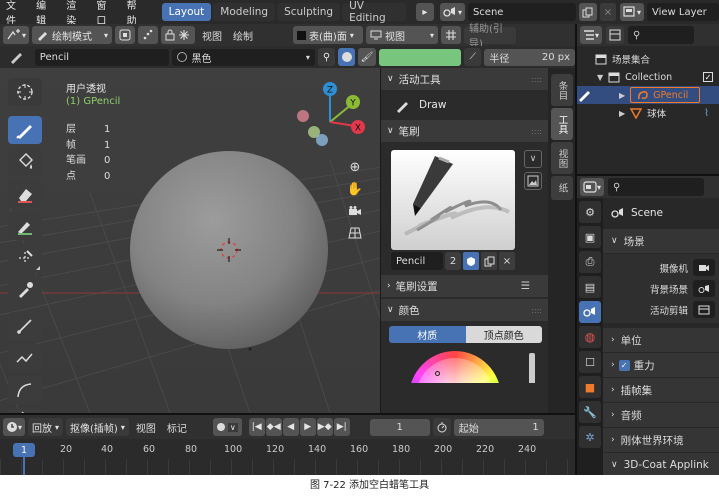  I want to click on current-frame-field: 1, so click(399, 427).